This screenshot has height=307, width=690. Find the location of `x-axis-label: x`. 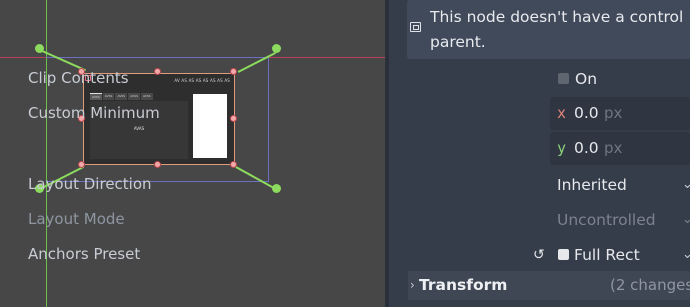

x-axis-label: x is located at coordinates (562, 113).